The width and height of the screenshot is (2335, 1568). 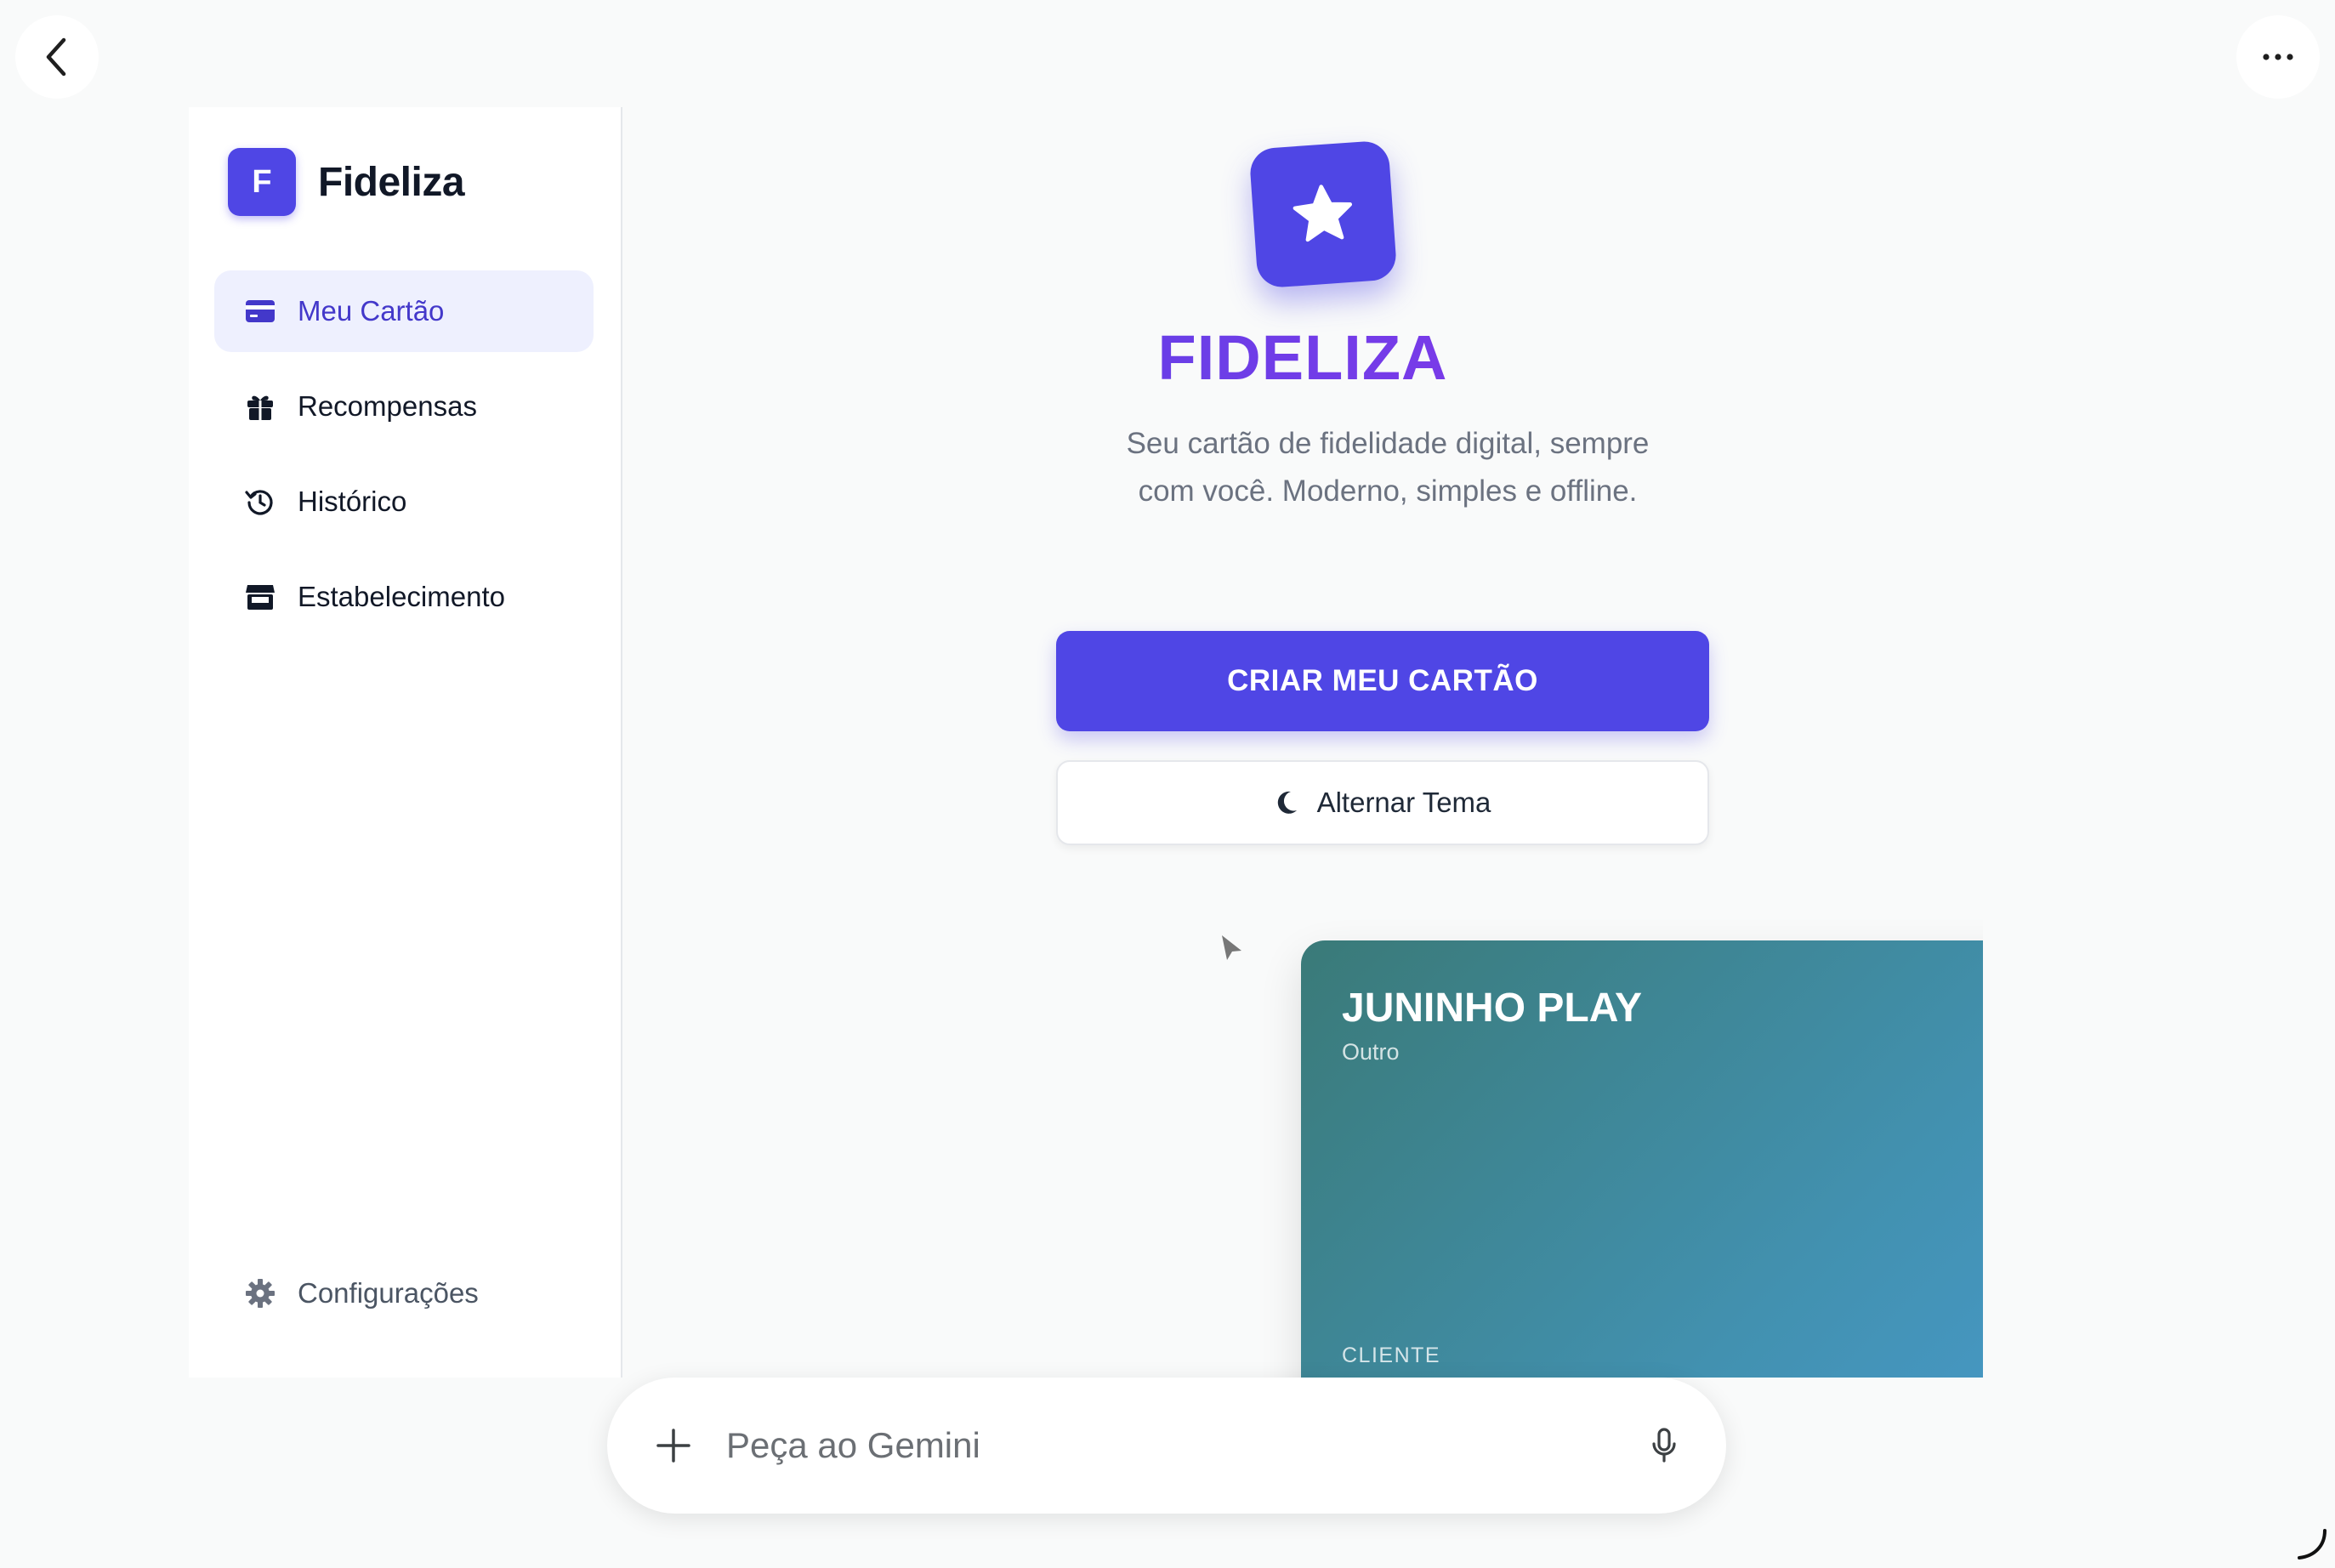 What do you see at coordinates (1391, 1355) in the screenshot?
I see `card-holder-label: CLIENTE` at bounding box center [1391, 1355].